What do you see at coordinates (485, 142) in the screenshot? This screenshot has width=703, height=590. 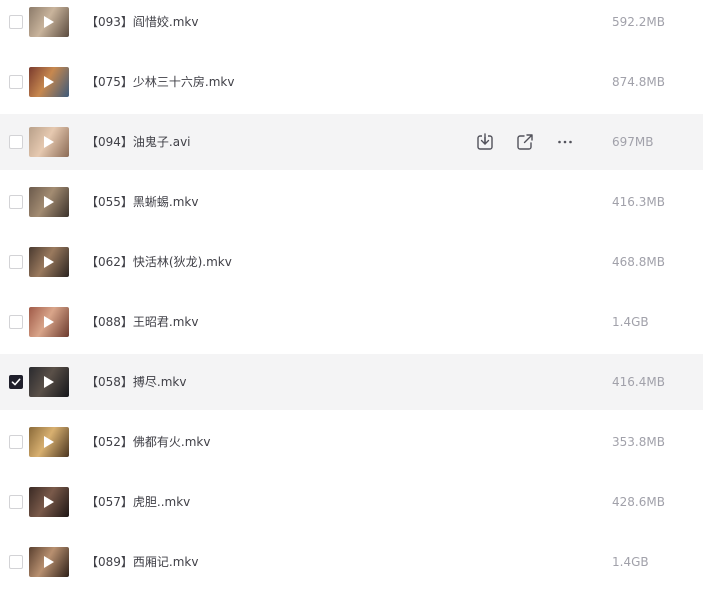 I see `download-icon` at bounding box center [485, 142].